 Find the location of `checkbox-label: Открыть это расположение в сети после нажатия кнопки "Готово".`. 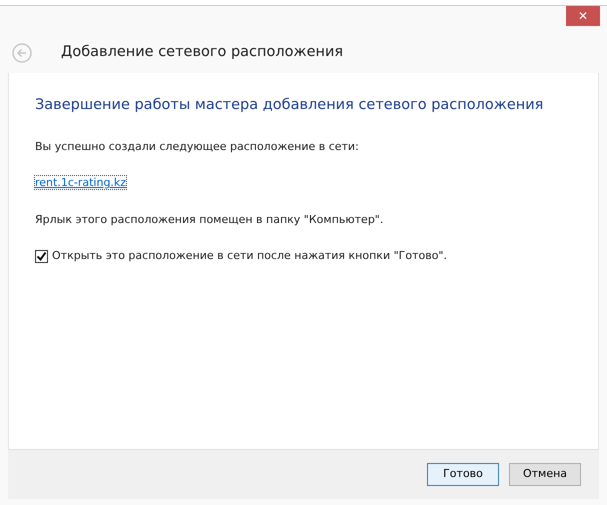

checkbox-label: Открыть это расположение в сети после нажатия кнопки "Готово". is located at coordinates (249, 256).